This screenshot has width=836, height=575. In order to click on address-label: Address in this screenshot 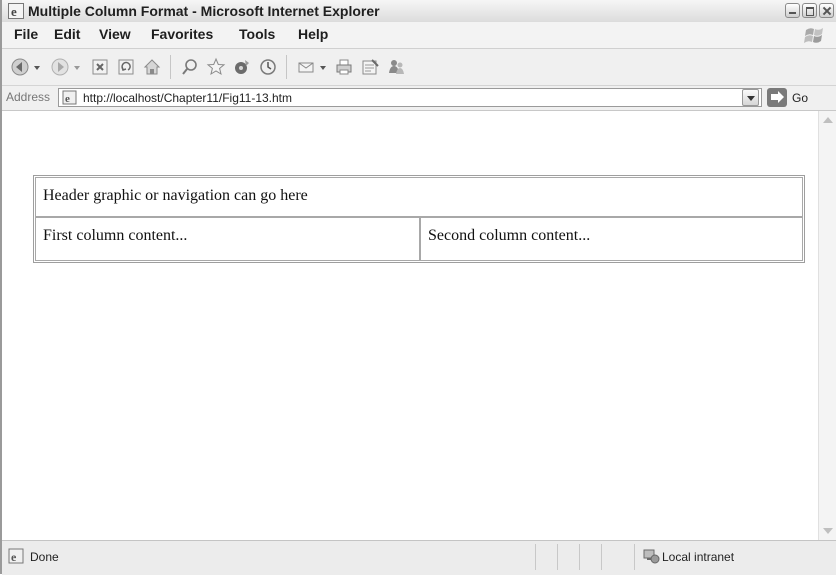, I will do `click(28, 97)`.